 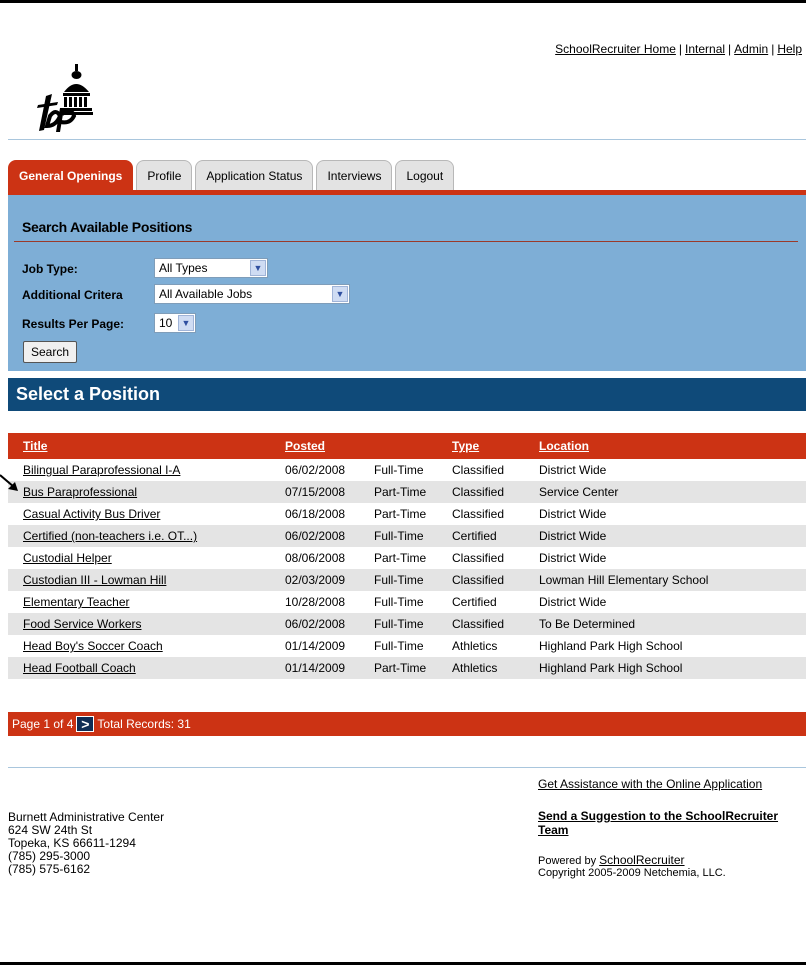 What do you see at coordinates (82, 624) in the screenshot?
I see `position-title-link: Food Service Workers` at bounding box center [82, 624].